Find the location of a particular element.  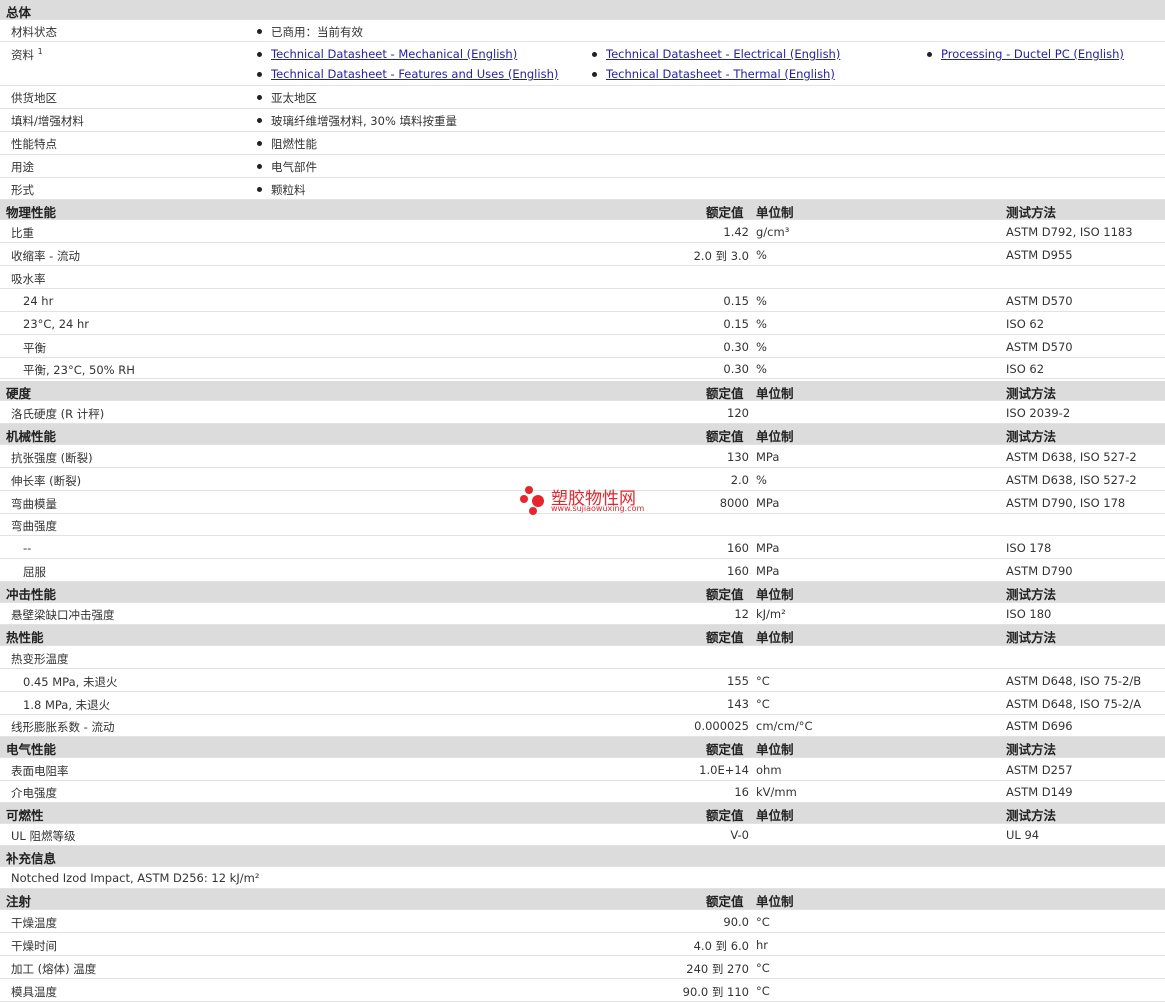

property-value: 240 到 270 is located at coordinates (717, 969).